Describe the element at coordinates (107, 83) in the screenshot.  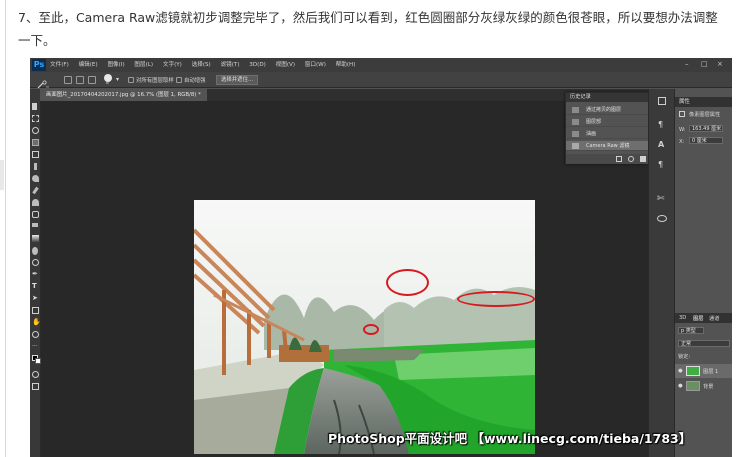
I see `brush-size-value: 8` at that location.